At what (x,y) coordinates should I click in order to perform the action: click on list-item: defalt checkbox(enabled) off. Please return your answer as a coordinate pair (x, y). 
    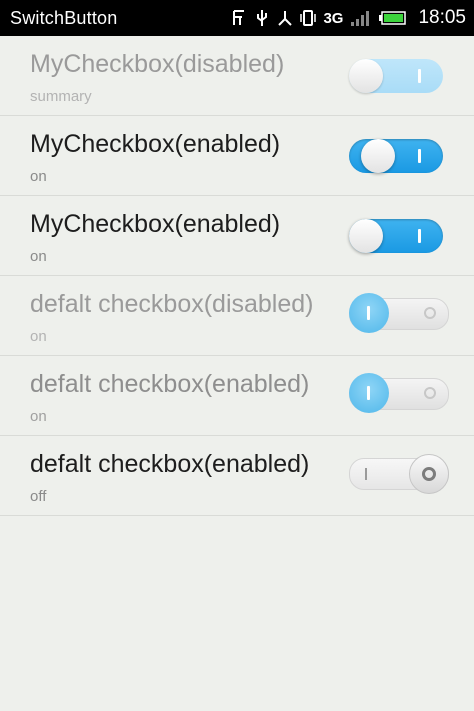
    Looking at the image, I should click on (237, 476).